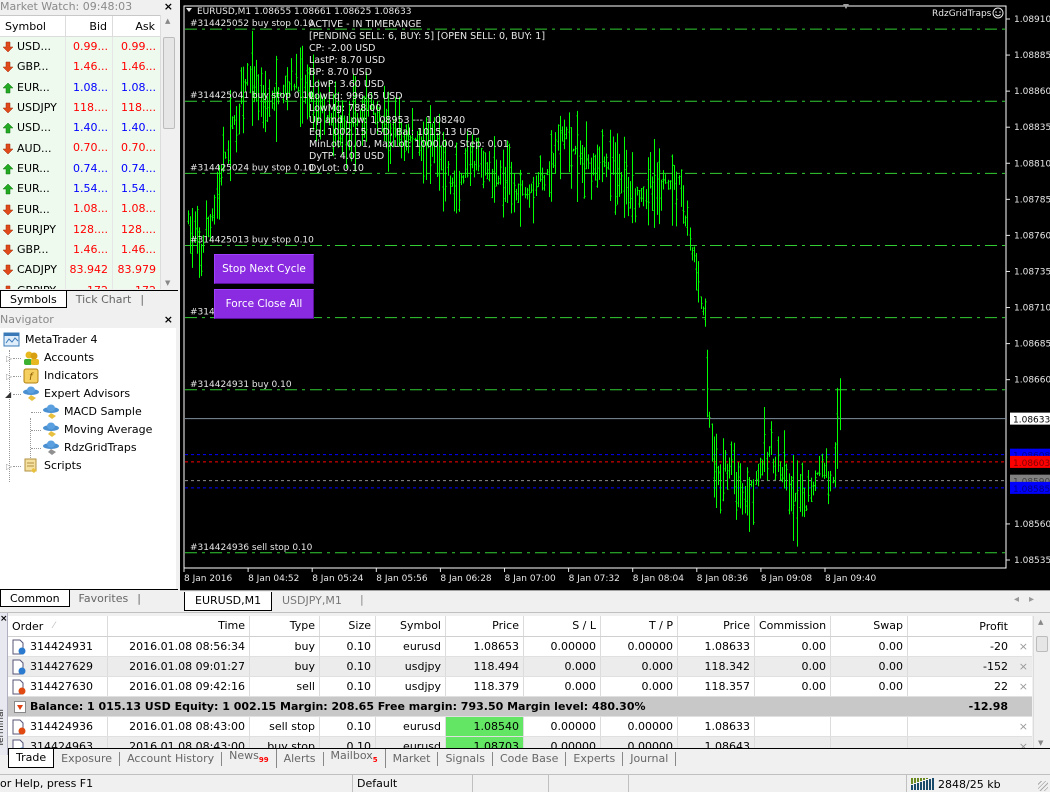  What do you see at coordinates (33, 299) in the screenshot?
I see `tab-symbols: Symbols` at bounding box center [33, 299].